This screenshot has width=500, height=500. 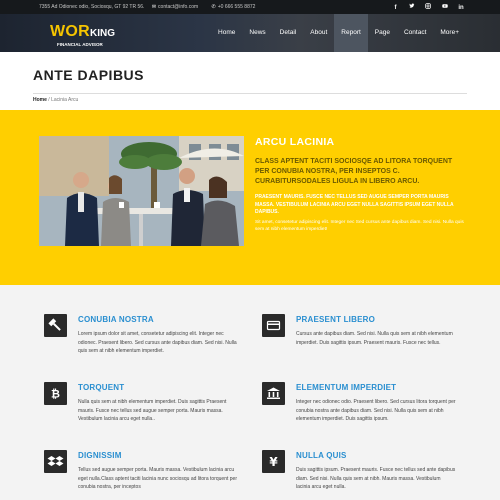 I want to click on instagram-icon, so click(x=428, y=7).